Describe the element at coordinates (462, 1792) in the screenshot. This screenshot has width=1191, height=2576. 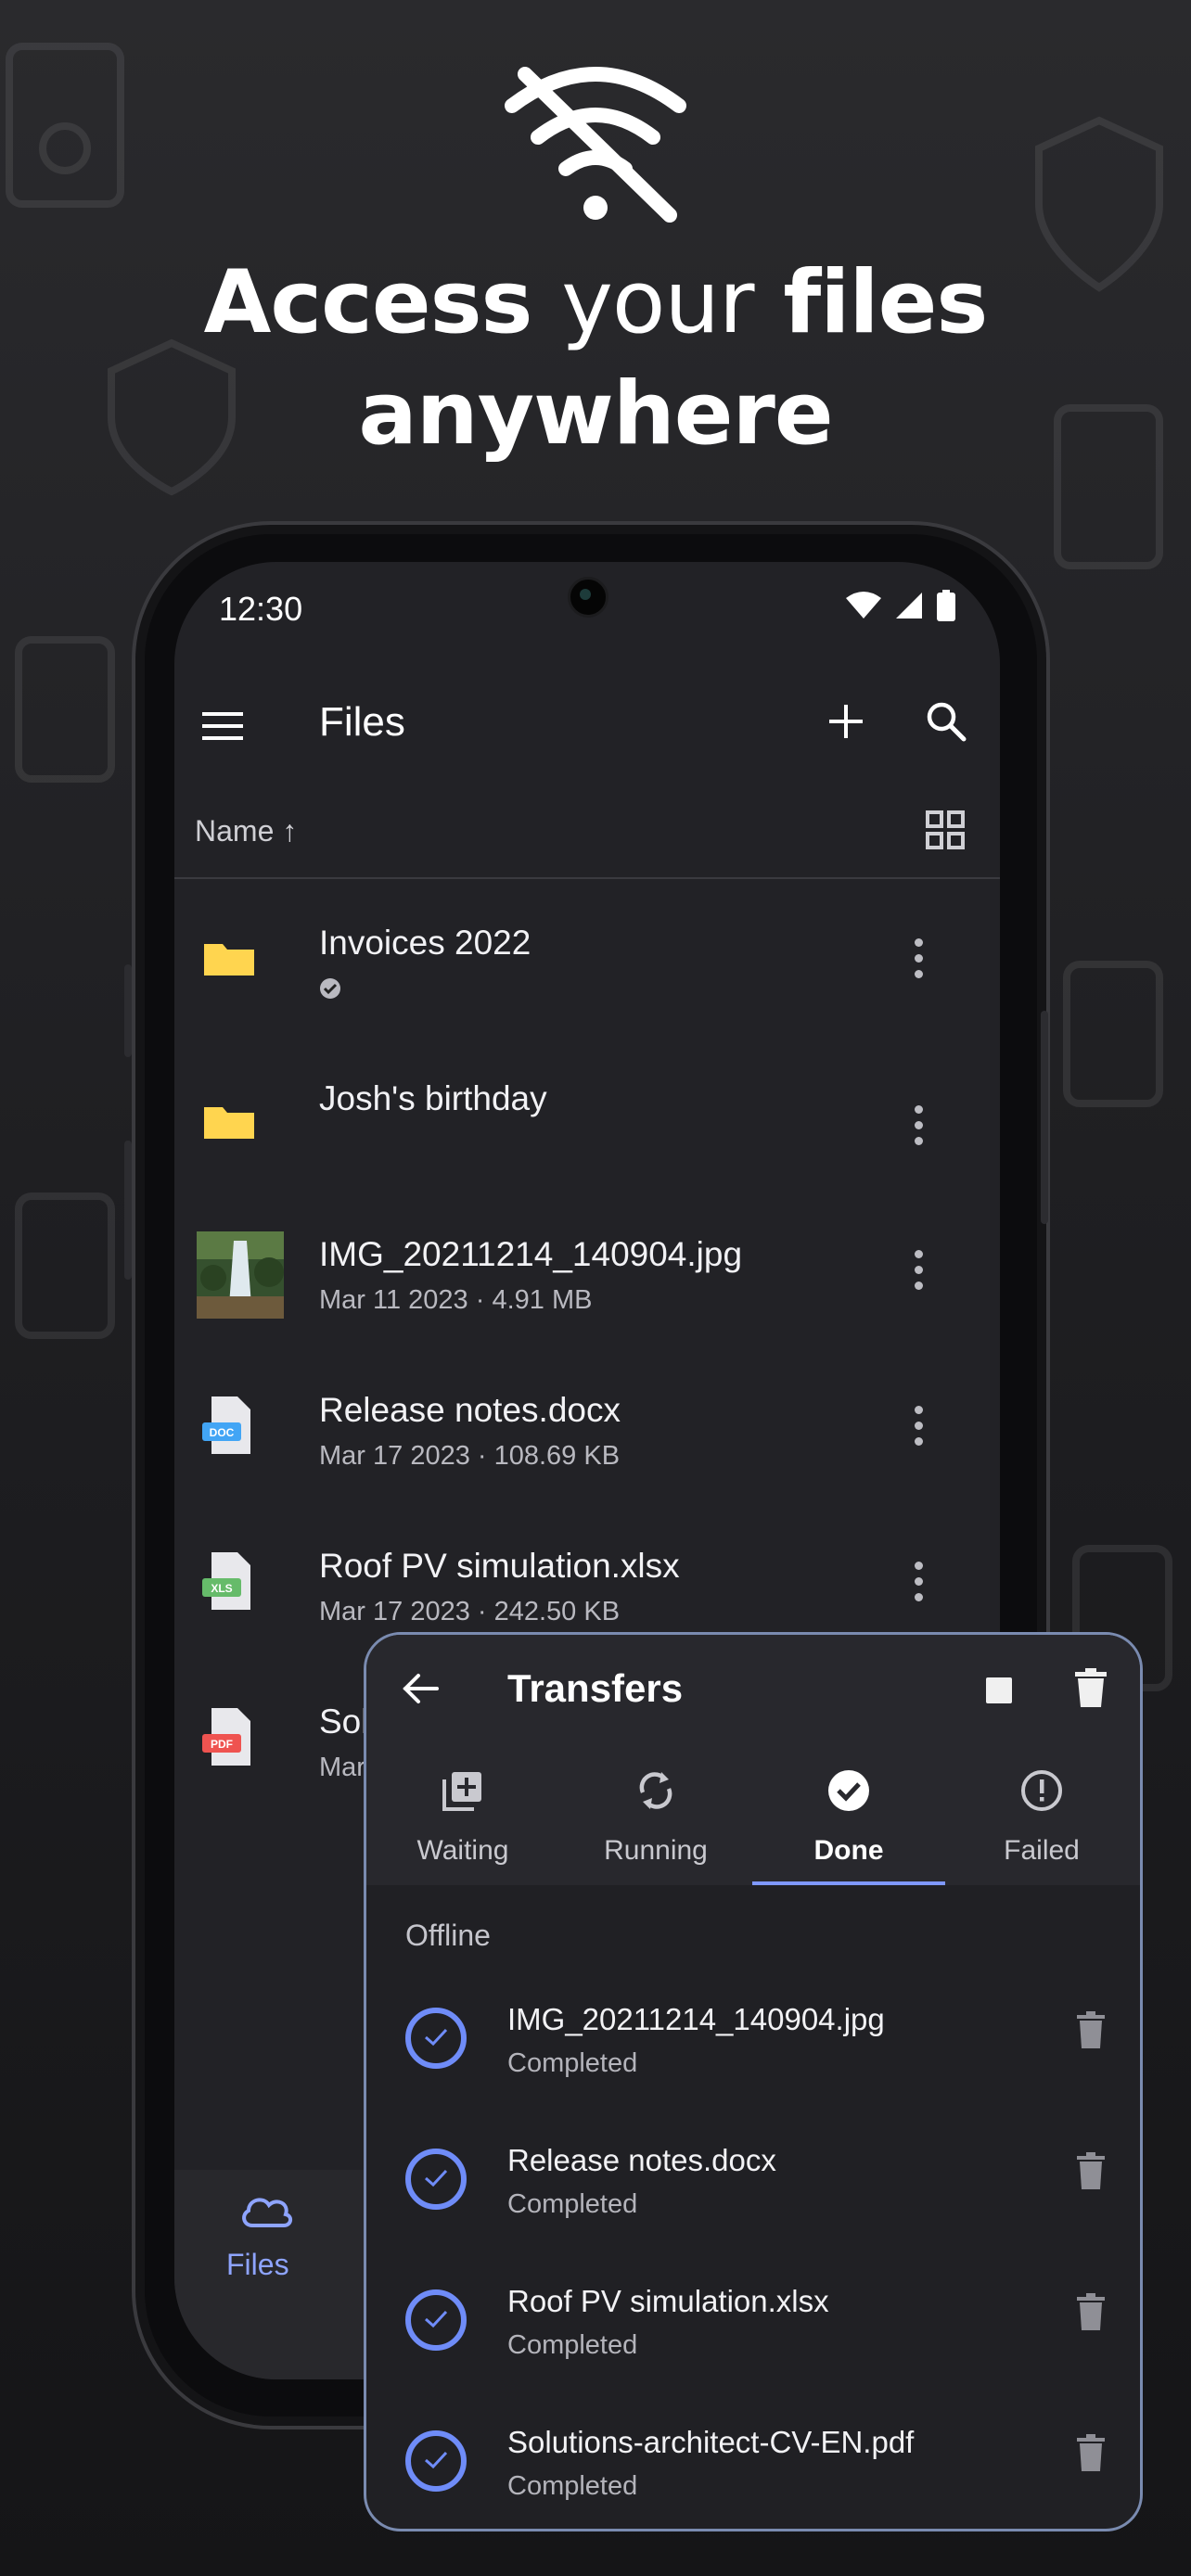
I see `queue-add-icon` at that location.